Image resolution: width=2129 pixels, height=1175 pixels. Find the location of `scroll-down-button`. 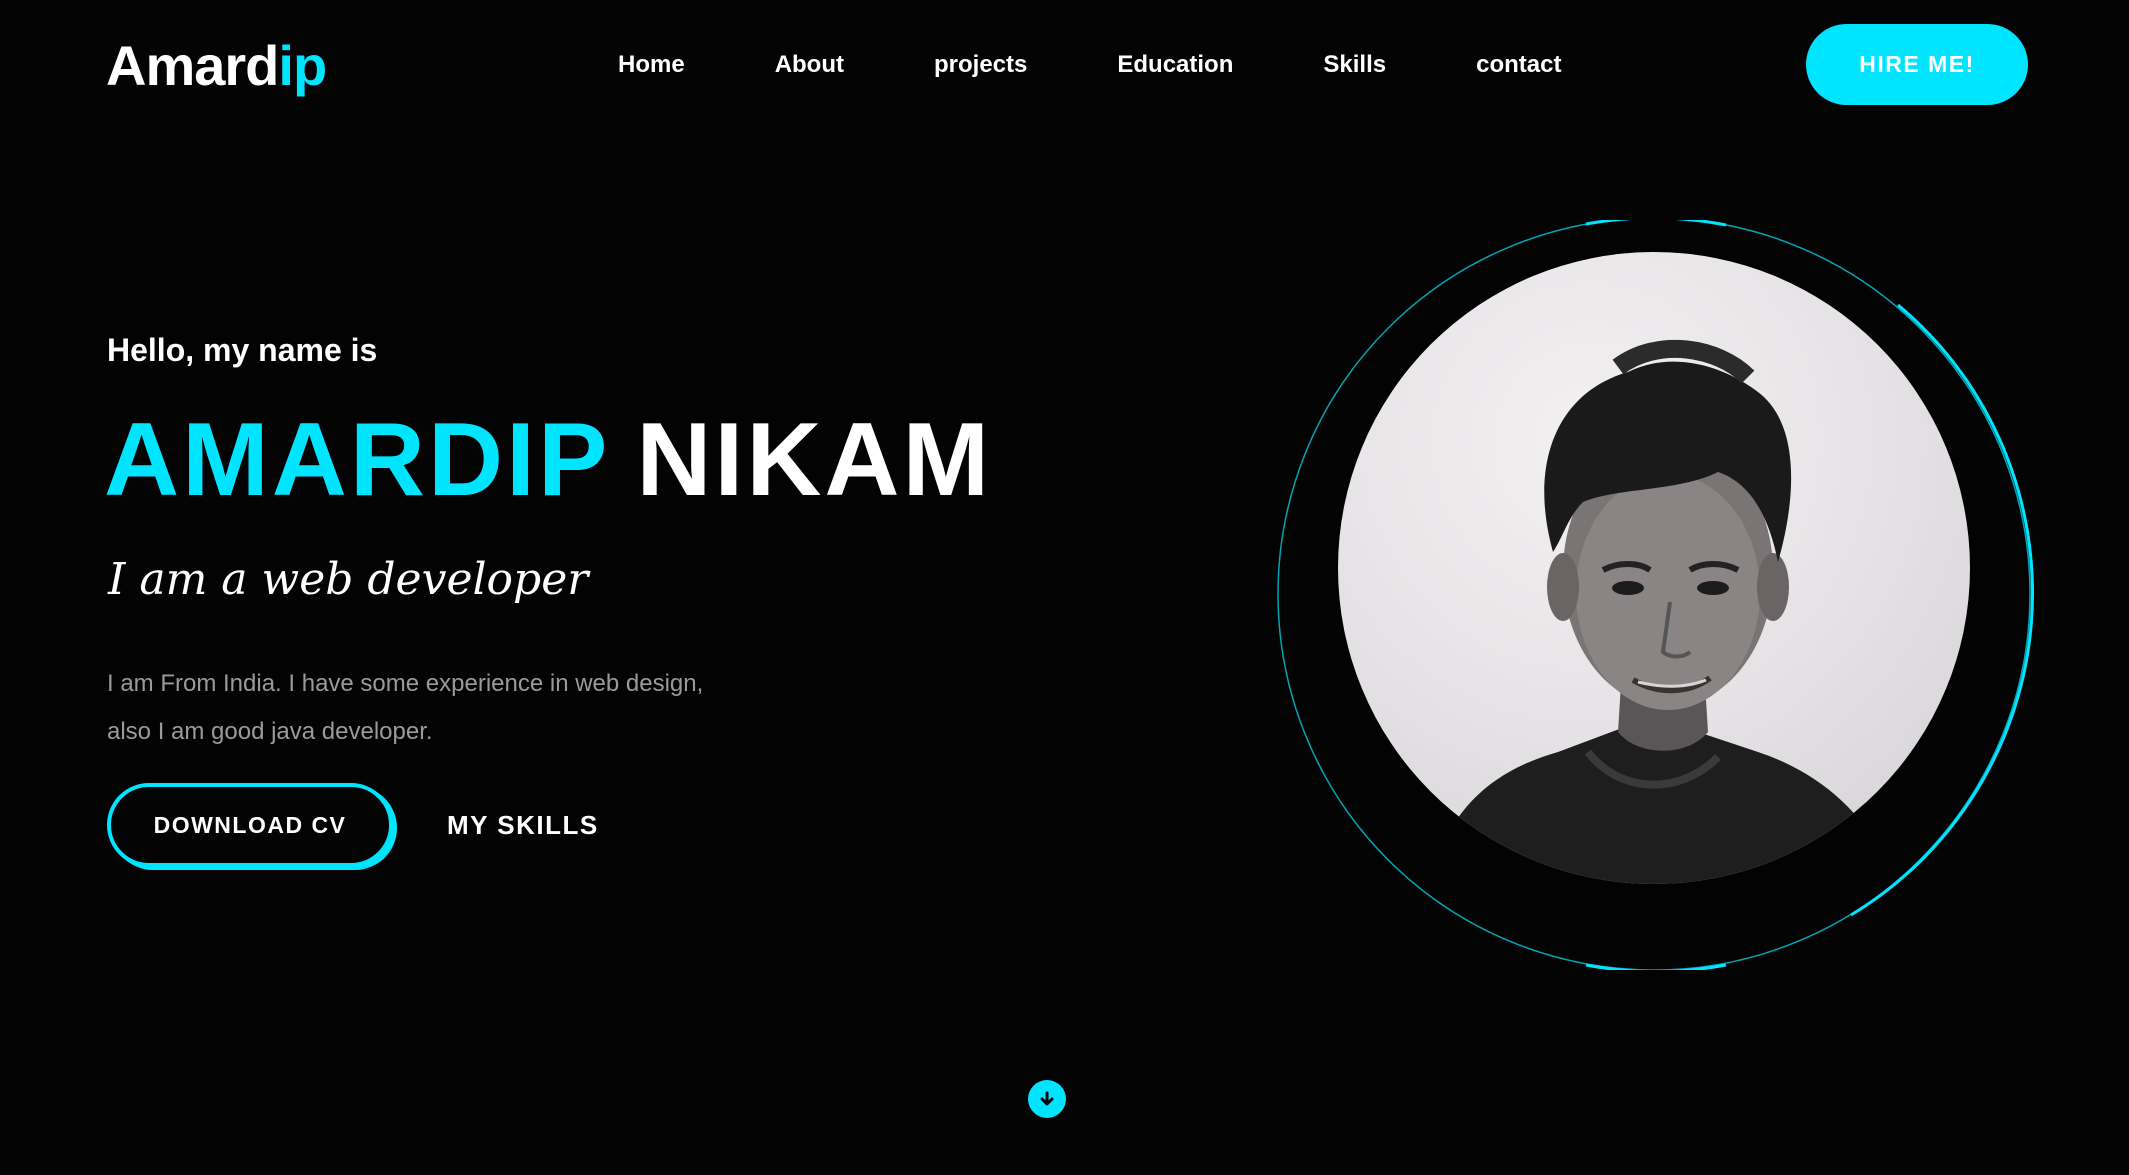

scroll-down-button is located at coordinates (1047, 1099).